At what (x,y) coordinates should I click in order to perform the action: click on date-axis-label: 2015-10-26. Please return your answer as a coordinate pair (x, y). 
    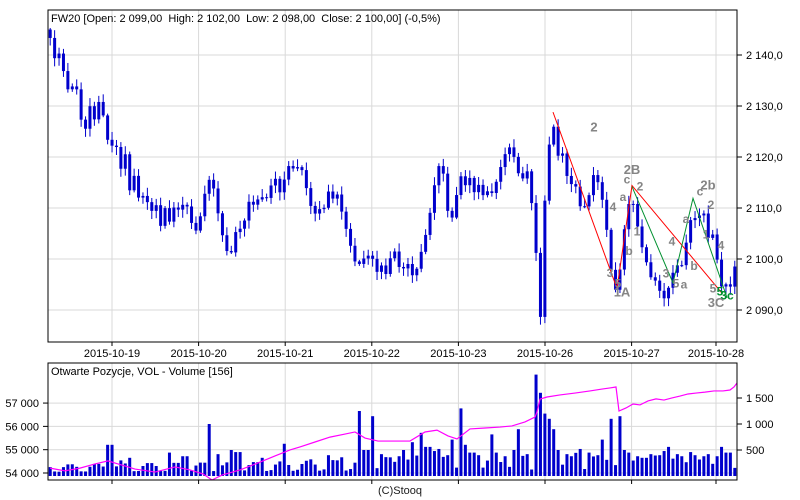
    Looking at the image, I should click on (545, 354).